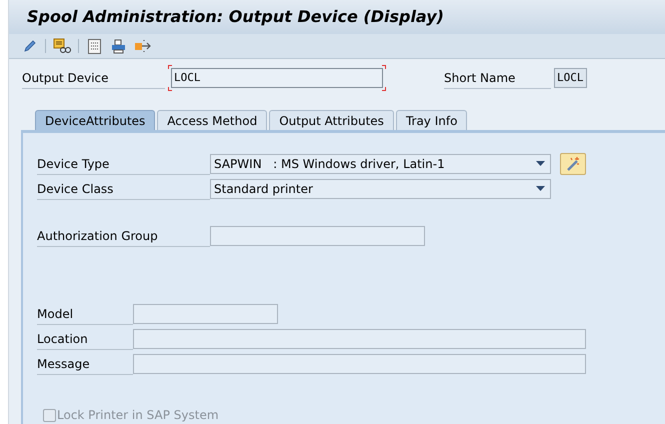 This screenshot has height=424, width=665. I want to click on field-label: Device Type, so click(123, 163).